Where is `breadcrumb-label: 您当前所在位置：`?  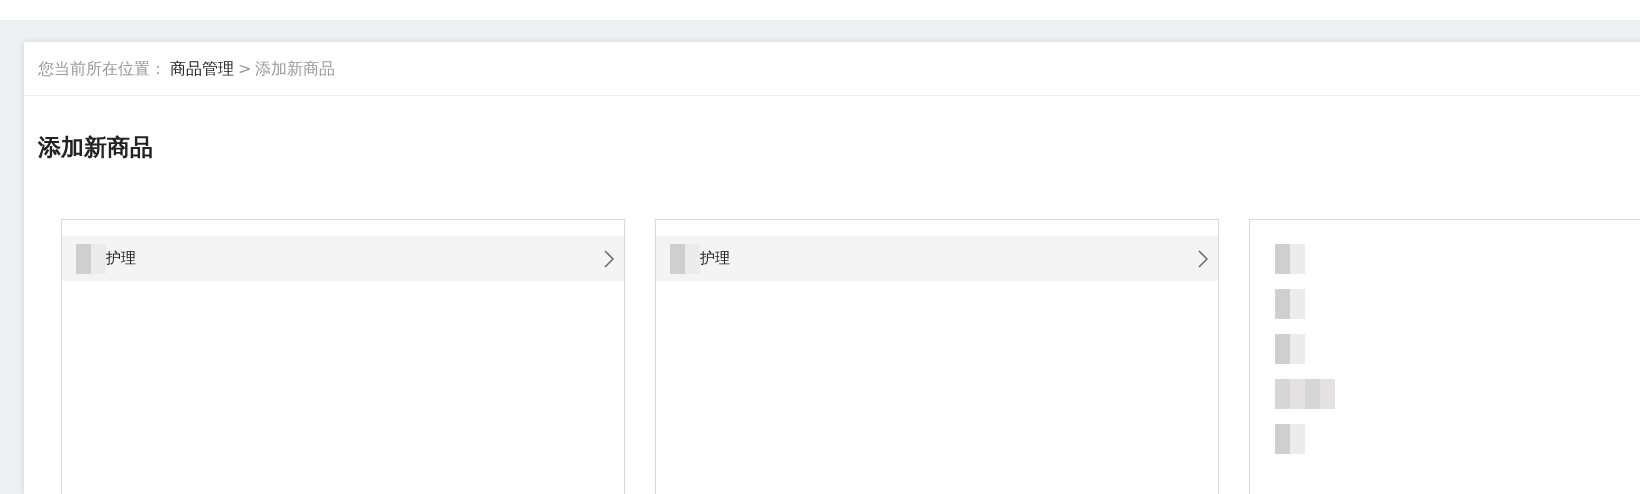
breadcrumb-label: 您当前所在位置： is located at coordinates (102, 68).